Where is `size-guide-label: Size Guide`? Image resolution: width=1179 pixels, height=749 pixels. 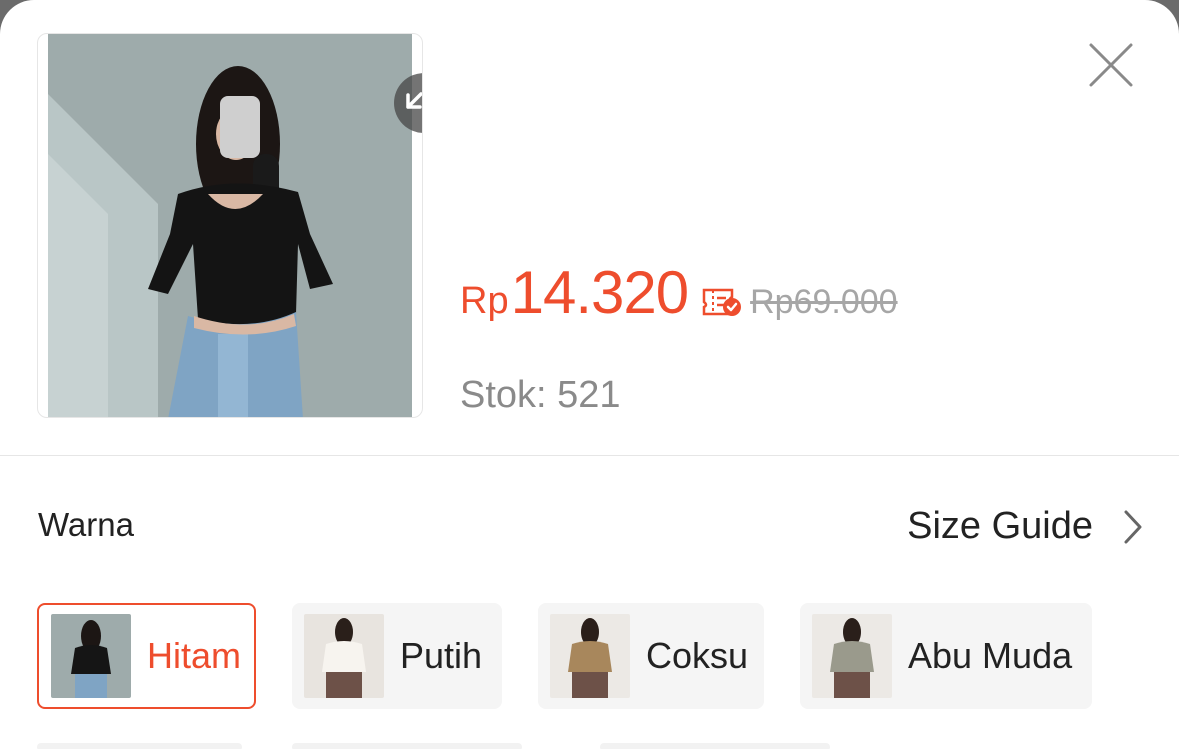
size-guide-label: Size Guide is located at coordinates (1000, 526).